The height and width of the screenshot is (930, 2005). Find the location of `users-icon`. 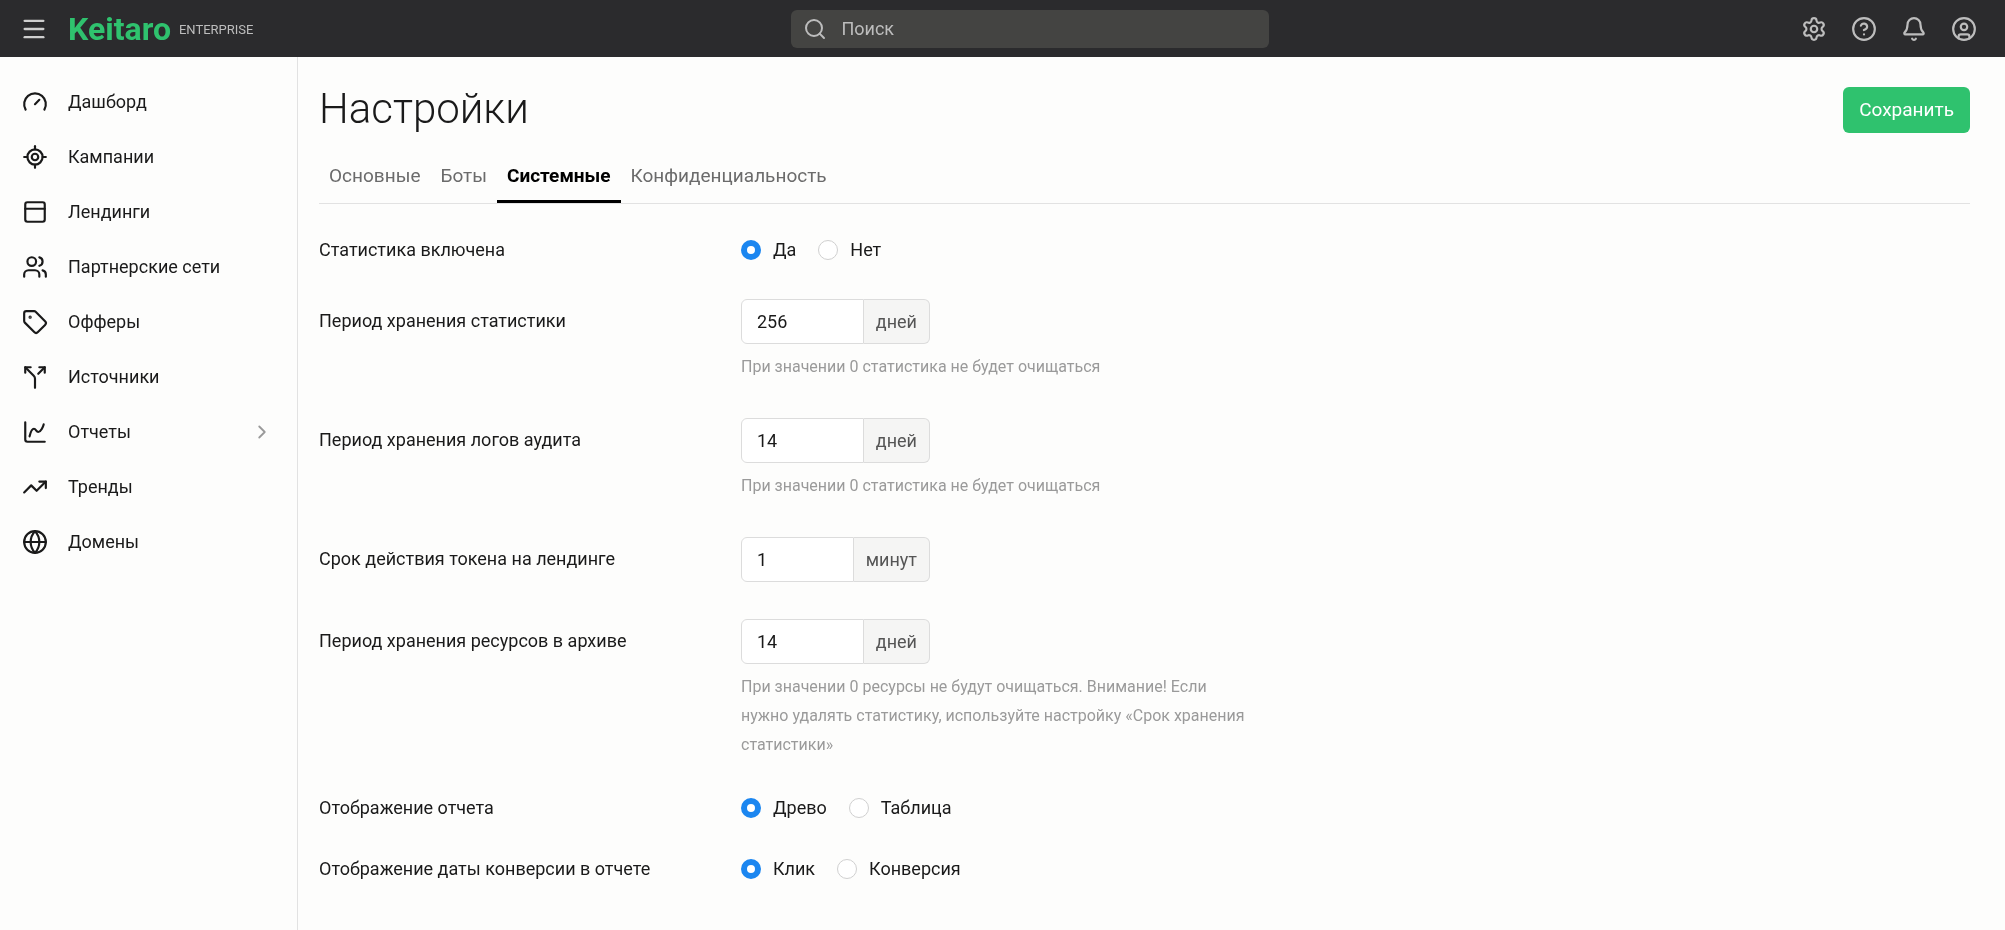

users-icon is located at coordinates (35, 266).